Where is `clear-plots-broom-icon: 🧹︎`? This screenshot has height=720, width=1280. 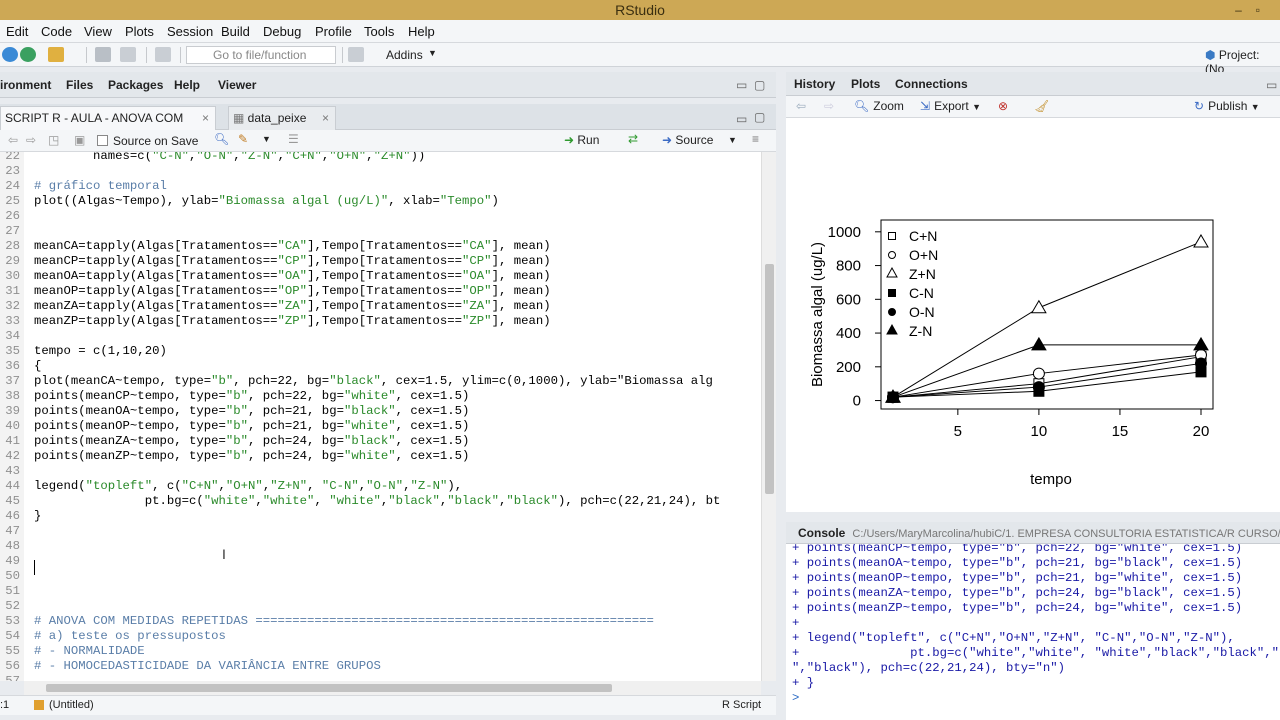
clear-plots-broom-icon: 🧹︎ is located at coordinates (1041, 106).